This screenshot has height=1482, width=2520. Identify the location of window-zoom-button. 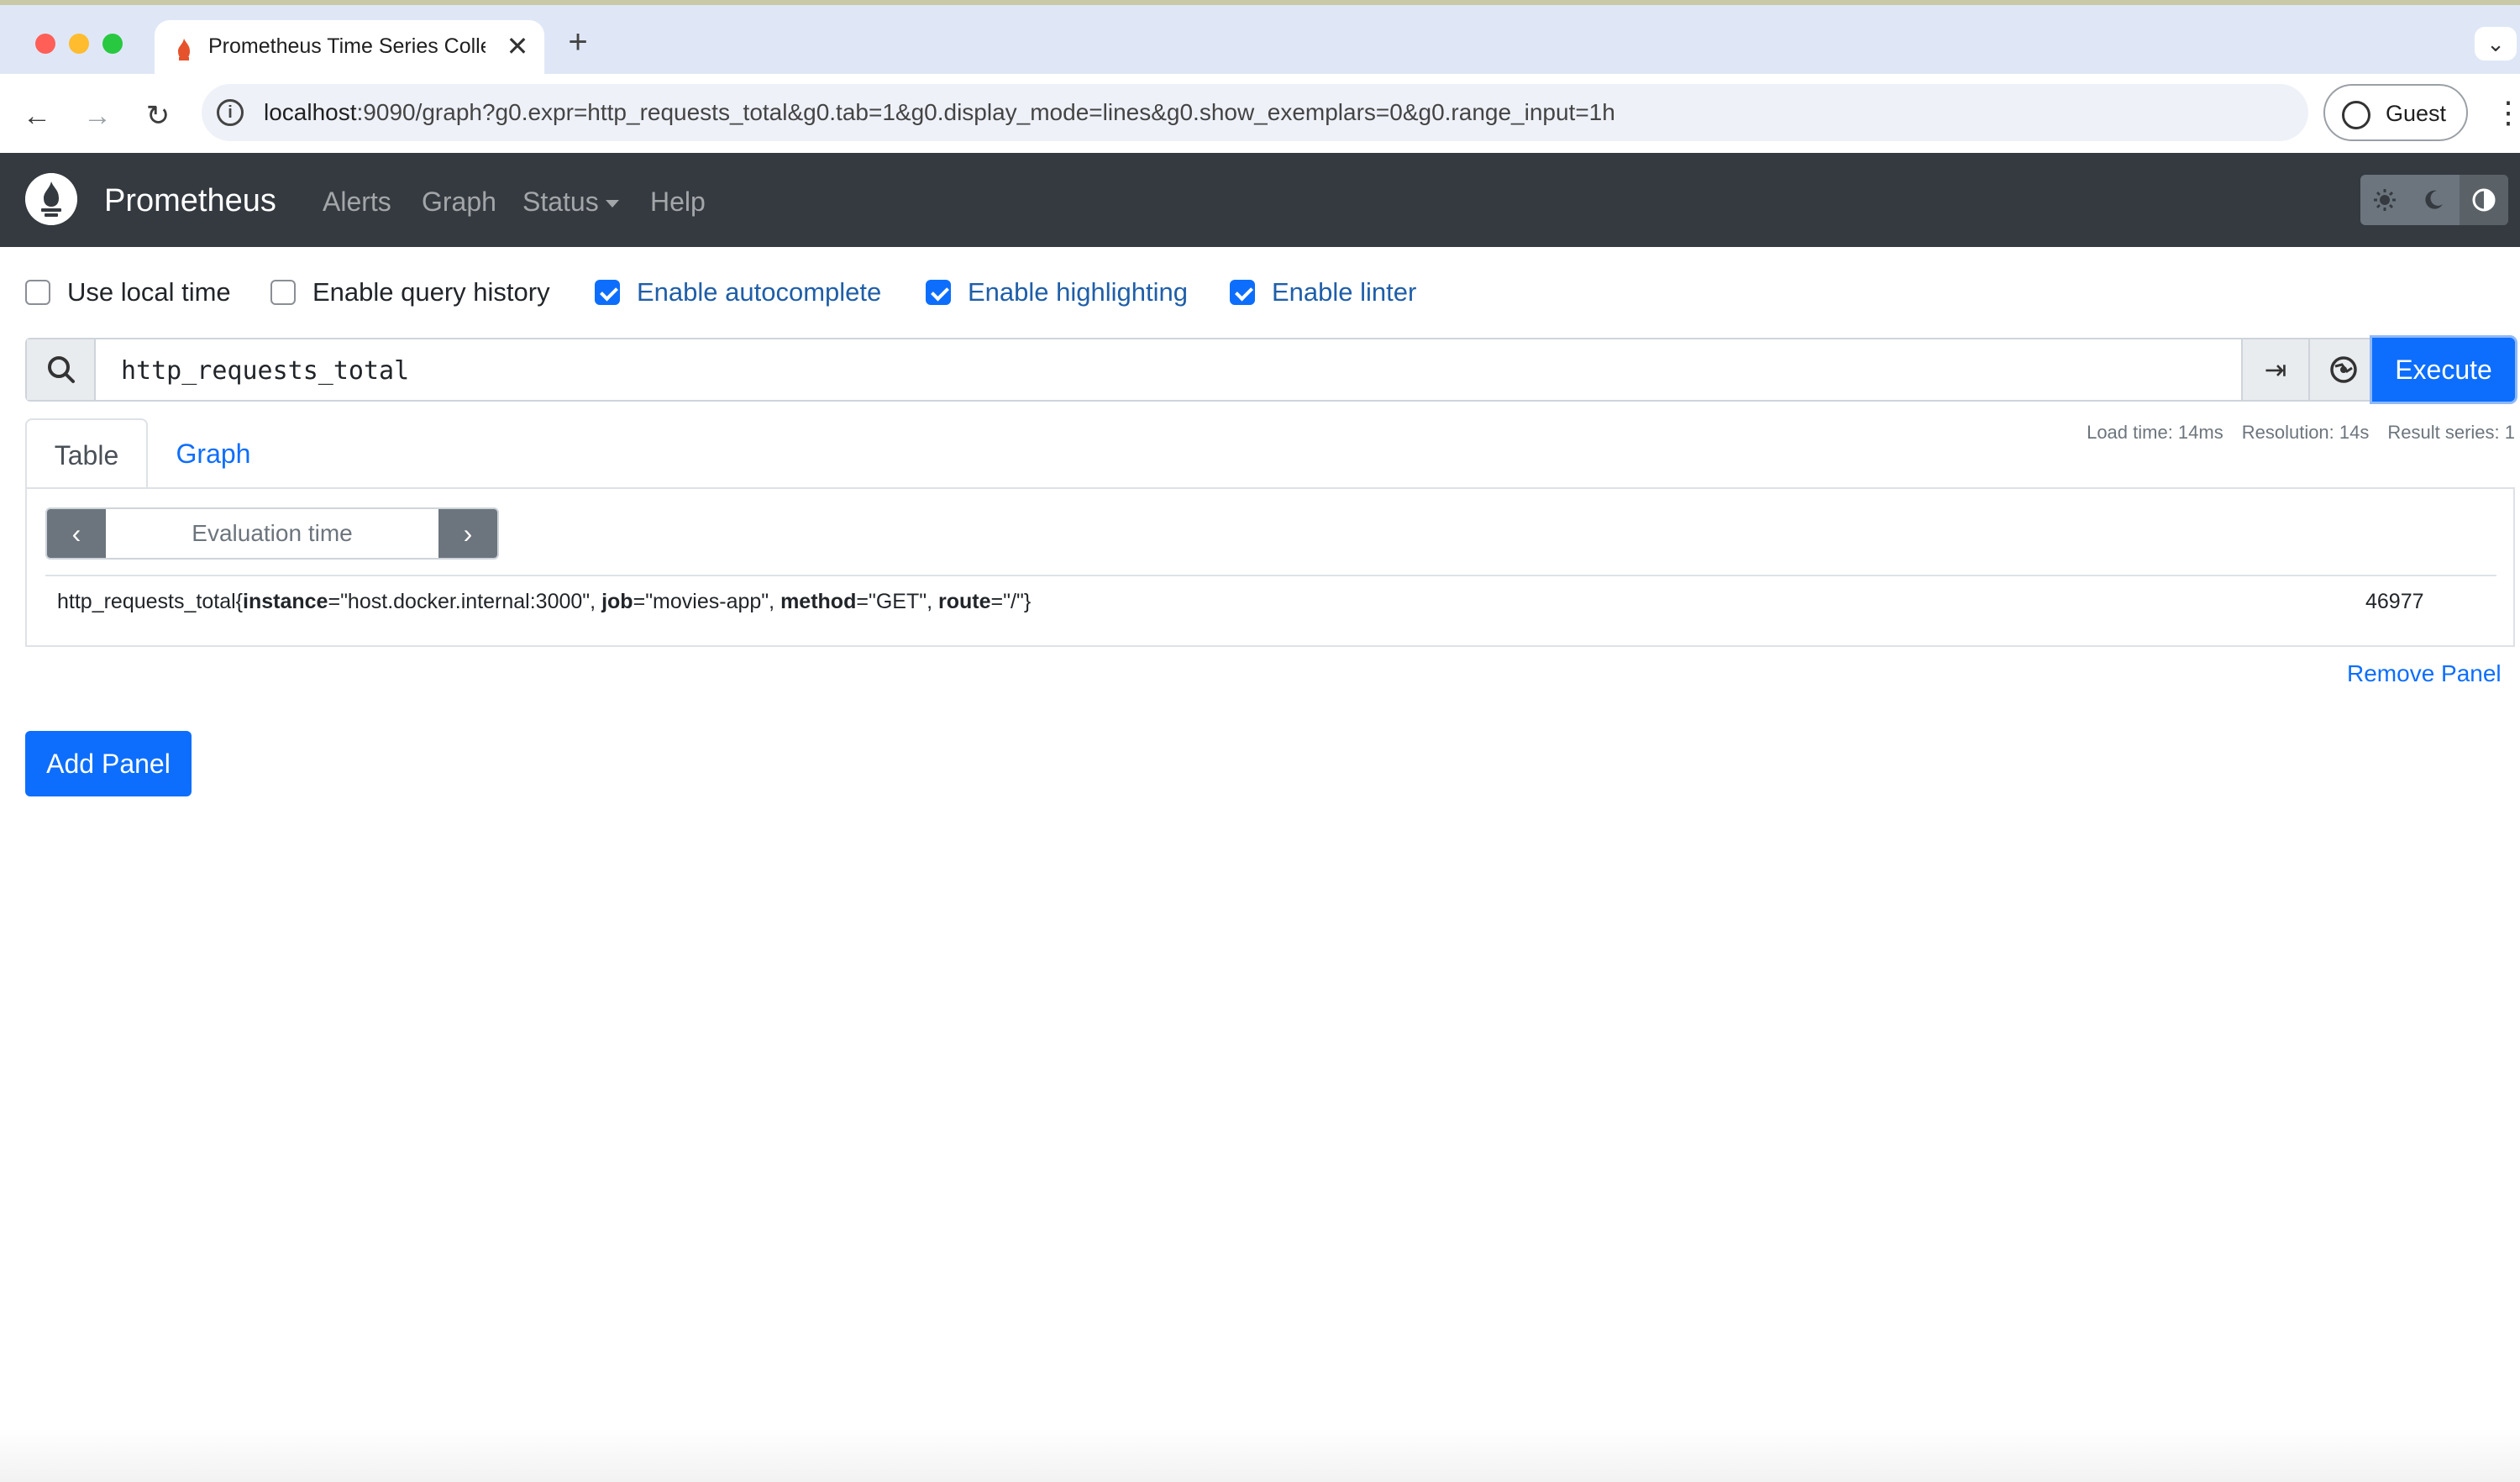
(112, 44).